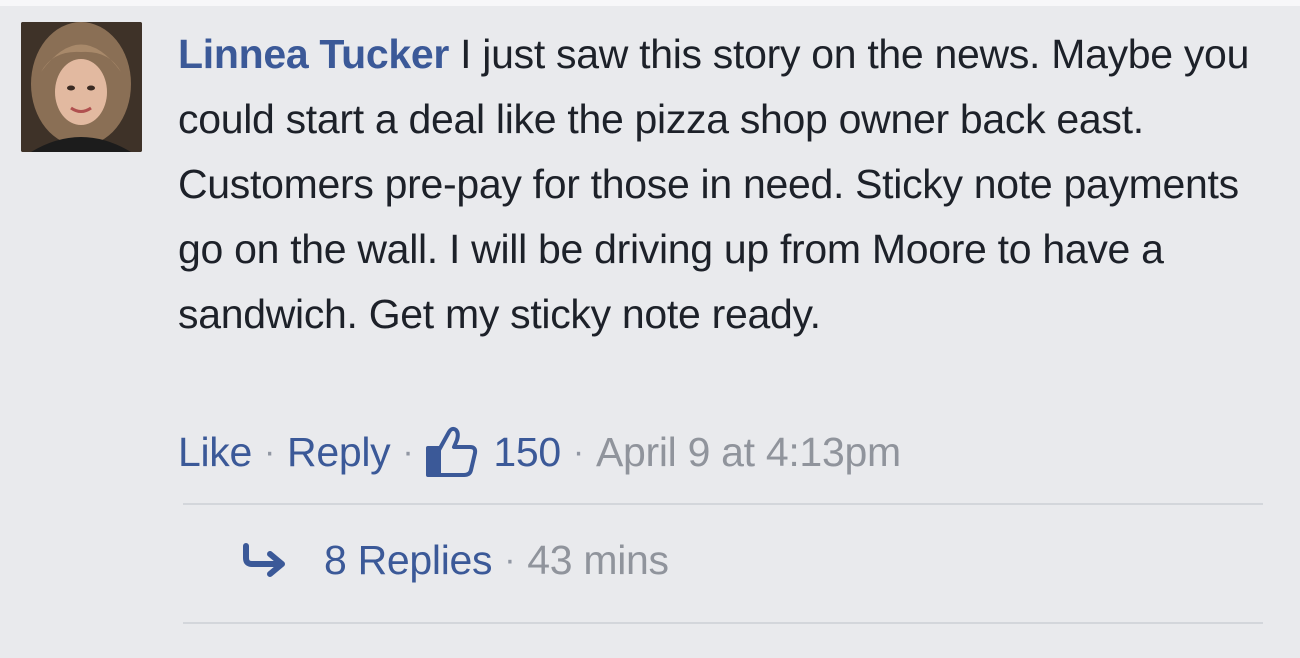 The width and height of the screenshot is (1300, 658). Describe the element at coordinates (527, 451) in the screenshot. I see `like-count: 150` at that location.